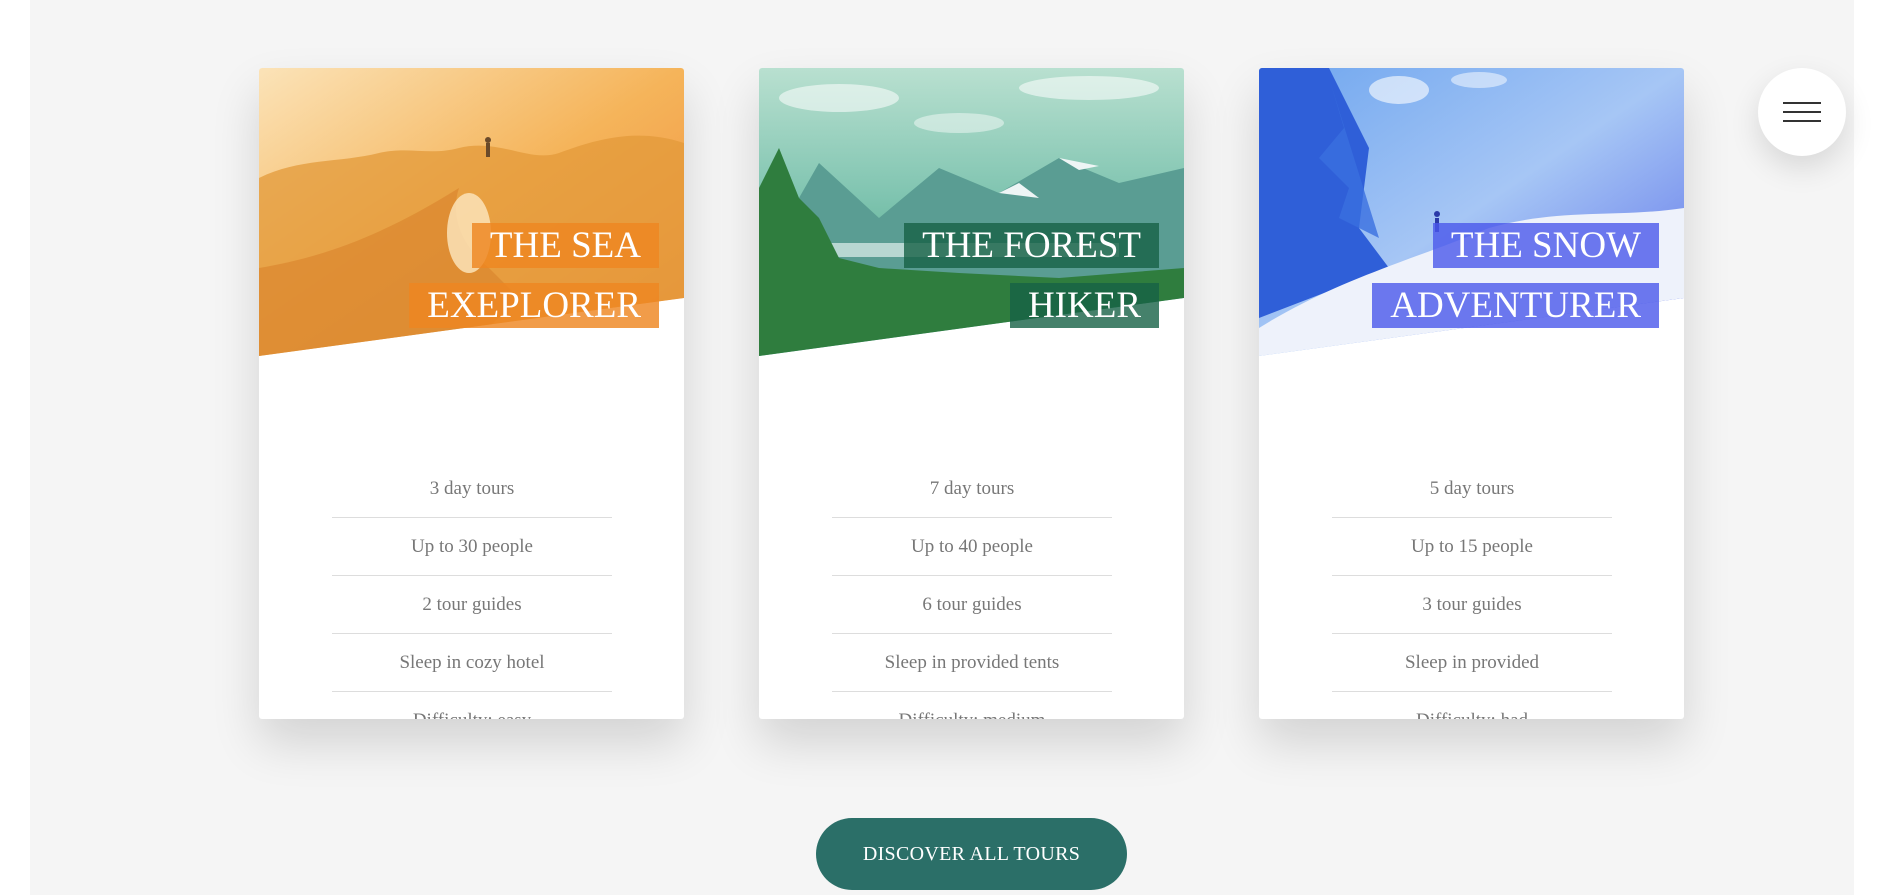 This screenshot has width=1877, height=895. What do you see at coordinates (472, 547) in the screenshot?
I see `detail-group-size: Up to 30 people` at bounding box center [472, 547].